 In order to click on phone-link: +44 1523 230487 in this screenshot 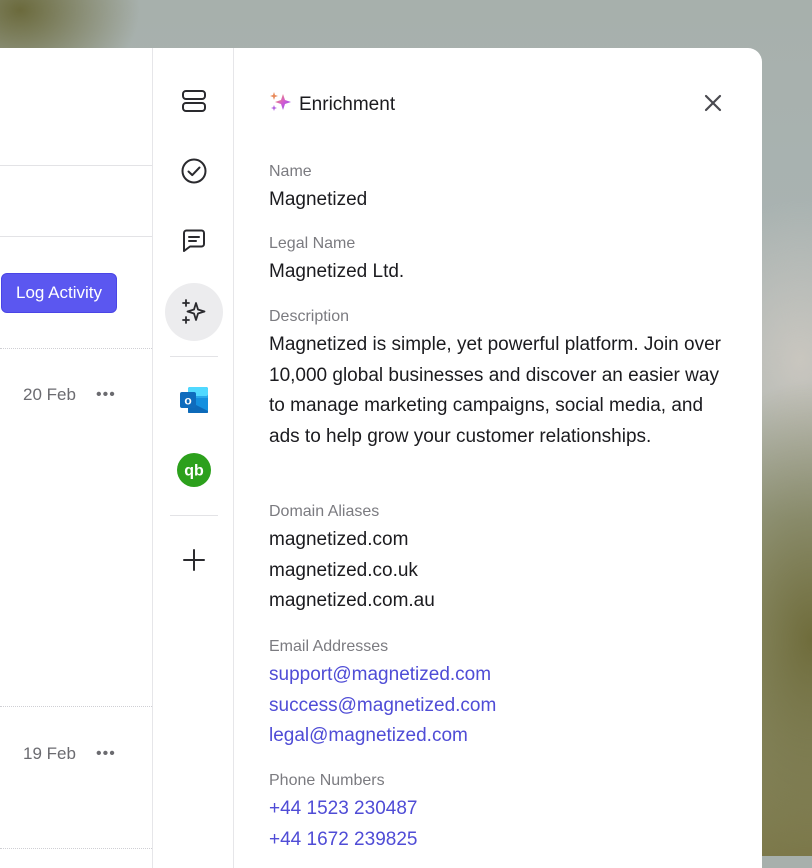, I will do `click(499, 809)`.